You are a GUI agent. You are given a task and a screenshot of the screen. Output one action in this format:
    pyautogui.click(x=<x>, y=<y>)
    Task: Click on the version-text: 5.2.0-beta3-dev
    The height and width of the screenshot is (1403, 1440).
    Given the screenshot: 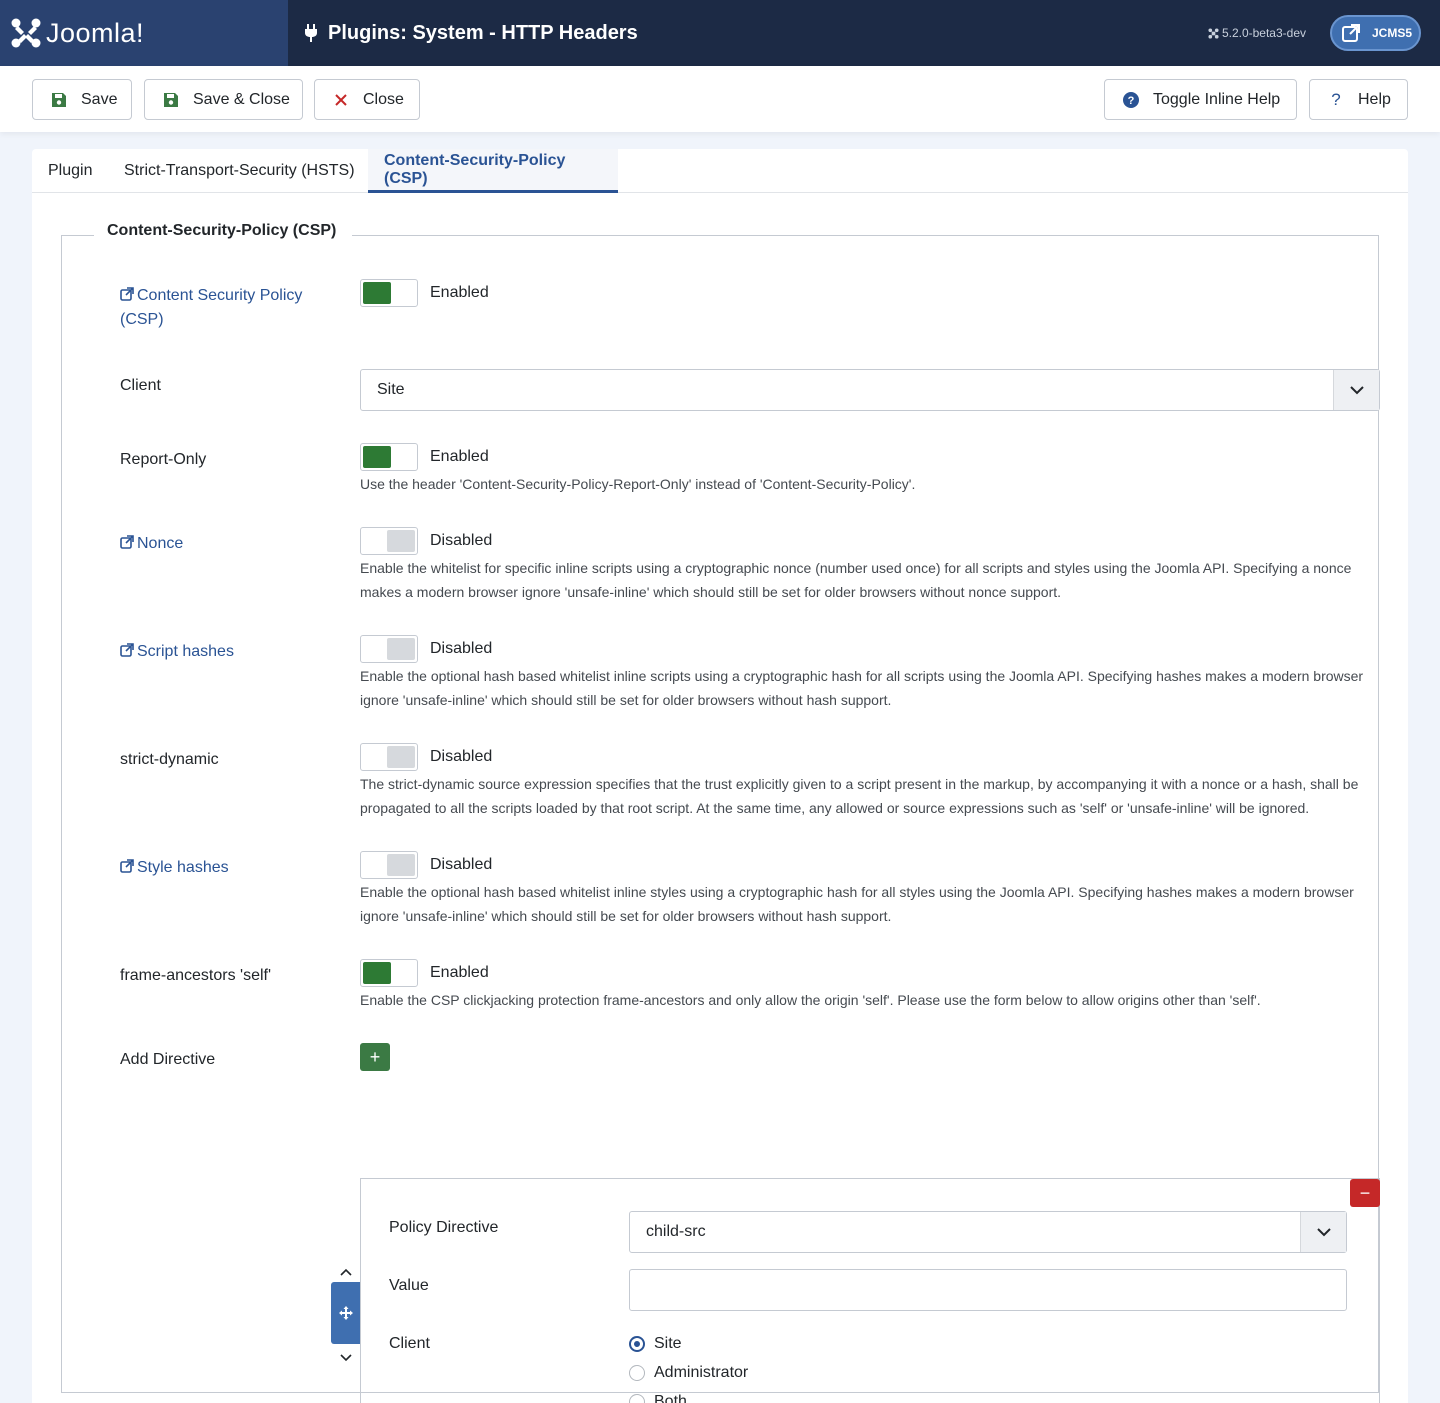 What is the action you would take?
    pyautogui.click(x=1263, y=33)
    